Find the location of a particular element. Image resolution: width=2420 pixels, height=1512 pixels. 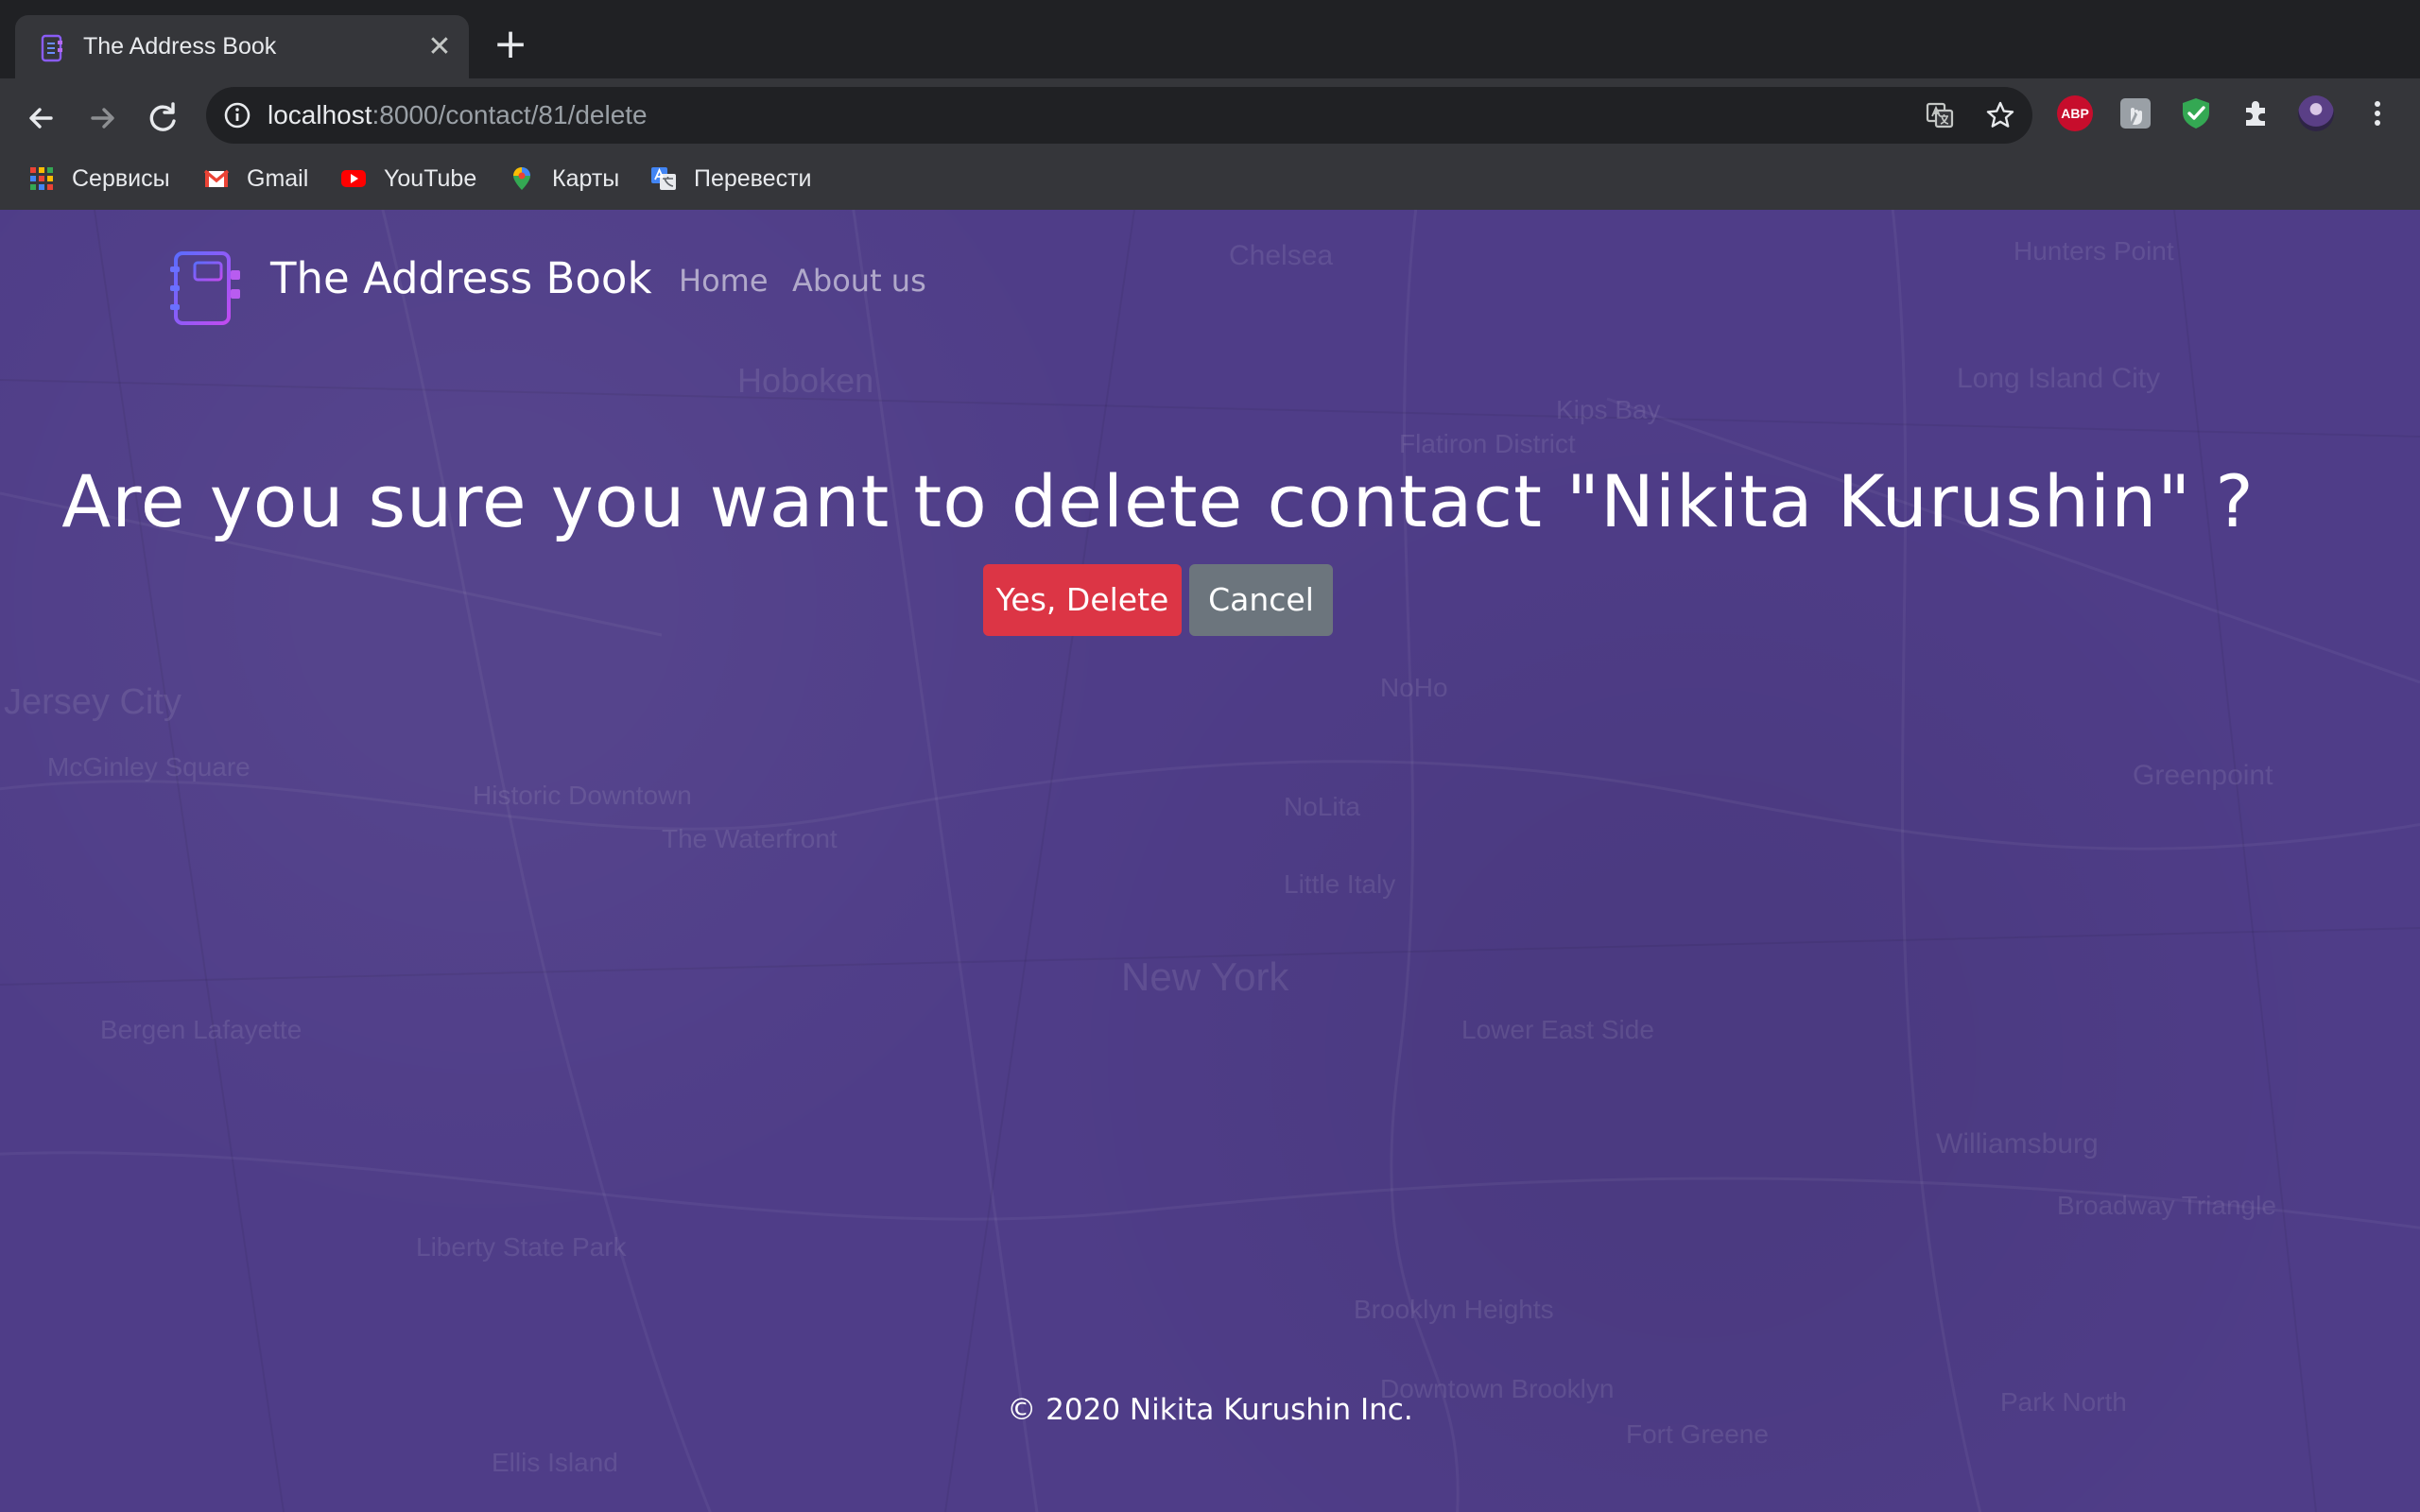

nav-link-about: About us is located at coordinates (859, 281).